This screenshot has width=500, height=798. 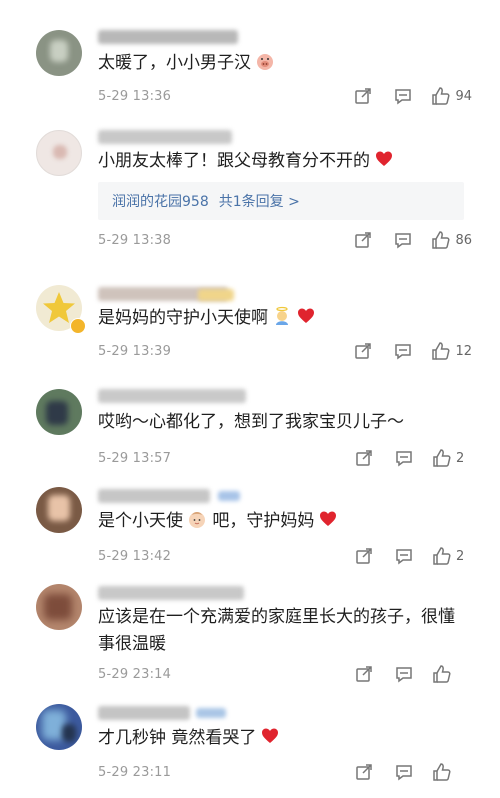 I want to click on comment-time: 5-29 13:57, so click(x=135, y=458).